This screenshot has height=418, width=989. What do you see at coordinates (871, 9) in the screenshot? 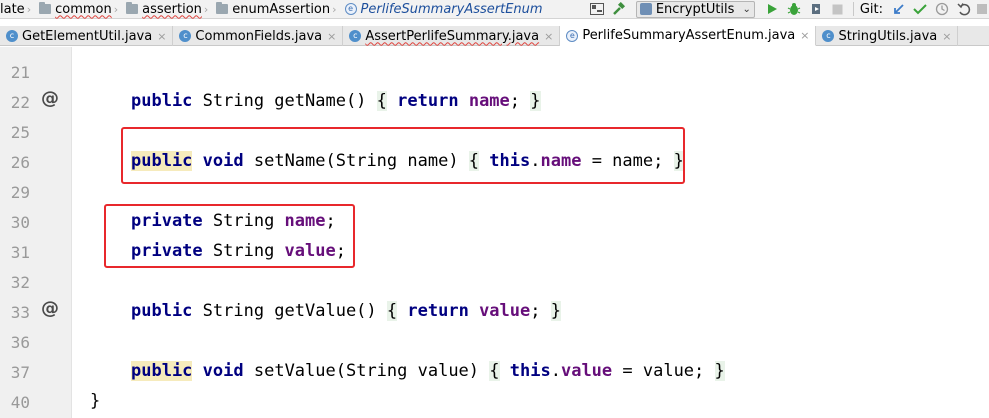
I see `git-label: Git:` at bounding box center [871, 9].